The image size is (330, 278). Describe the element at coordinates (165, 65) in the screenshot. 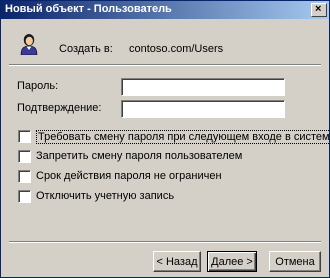

I see `separator-top` at that location.